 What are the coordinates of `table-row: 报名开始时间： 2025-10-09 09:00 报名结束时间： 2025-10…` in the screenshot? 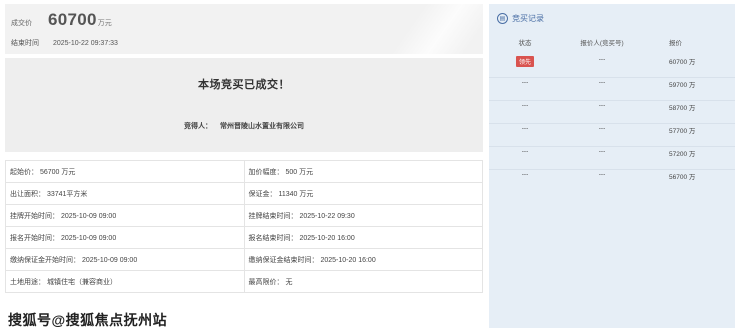 It's located at (244, 237).